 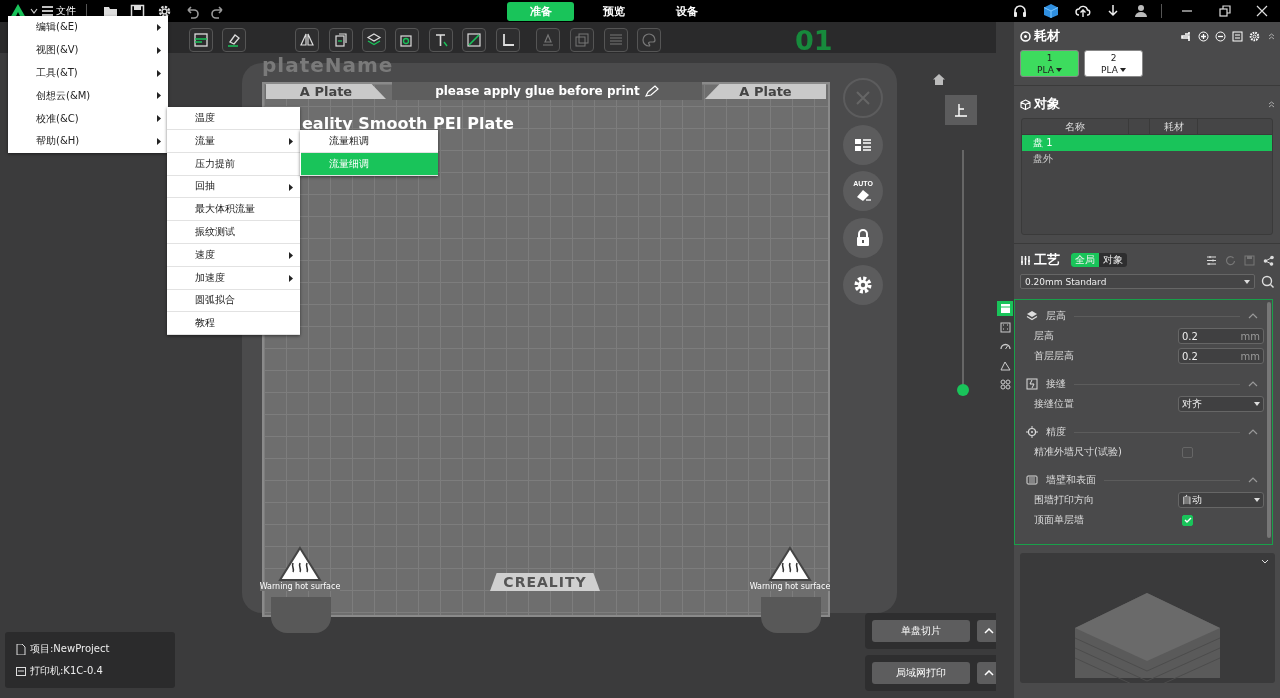 What do you see at coordinates (1075, 126) in the screenshot?
I see `column-header: 名称` at bounding box center [1075, 126].